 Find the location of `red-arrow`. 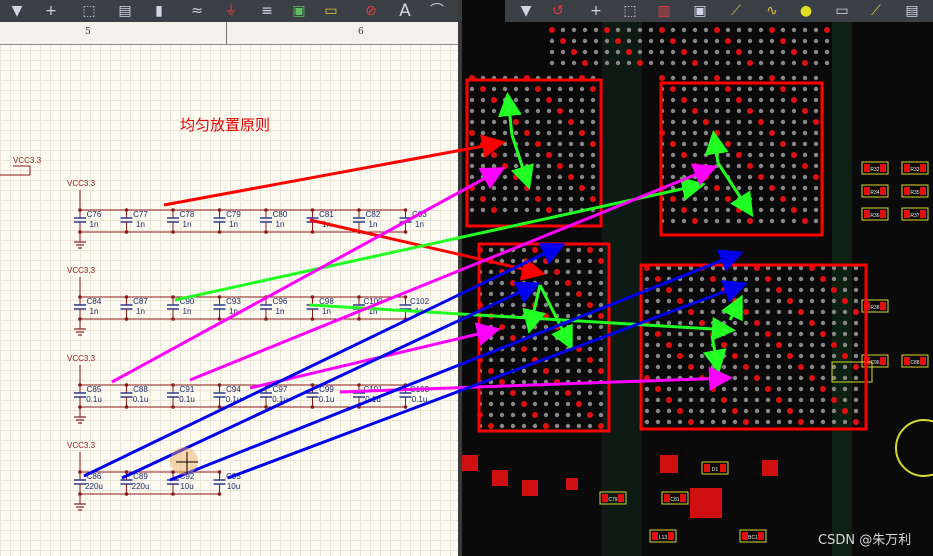

red-arrow is located at coordinates (334, 170).